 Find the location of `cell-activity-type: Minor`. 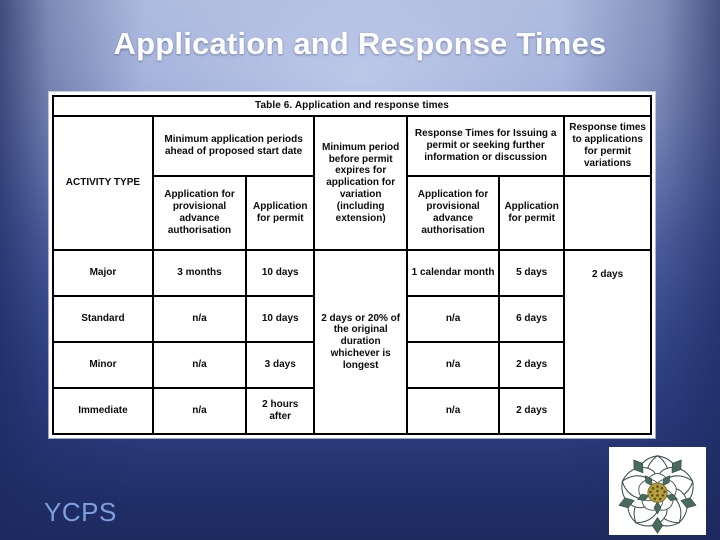

cell-activity-type: Minor is located at coordinates (103, 365).